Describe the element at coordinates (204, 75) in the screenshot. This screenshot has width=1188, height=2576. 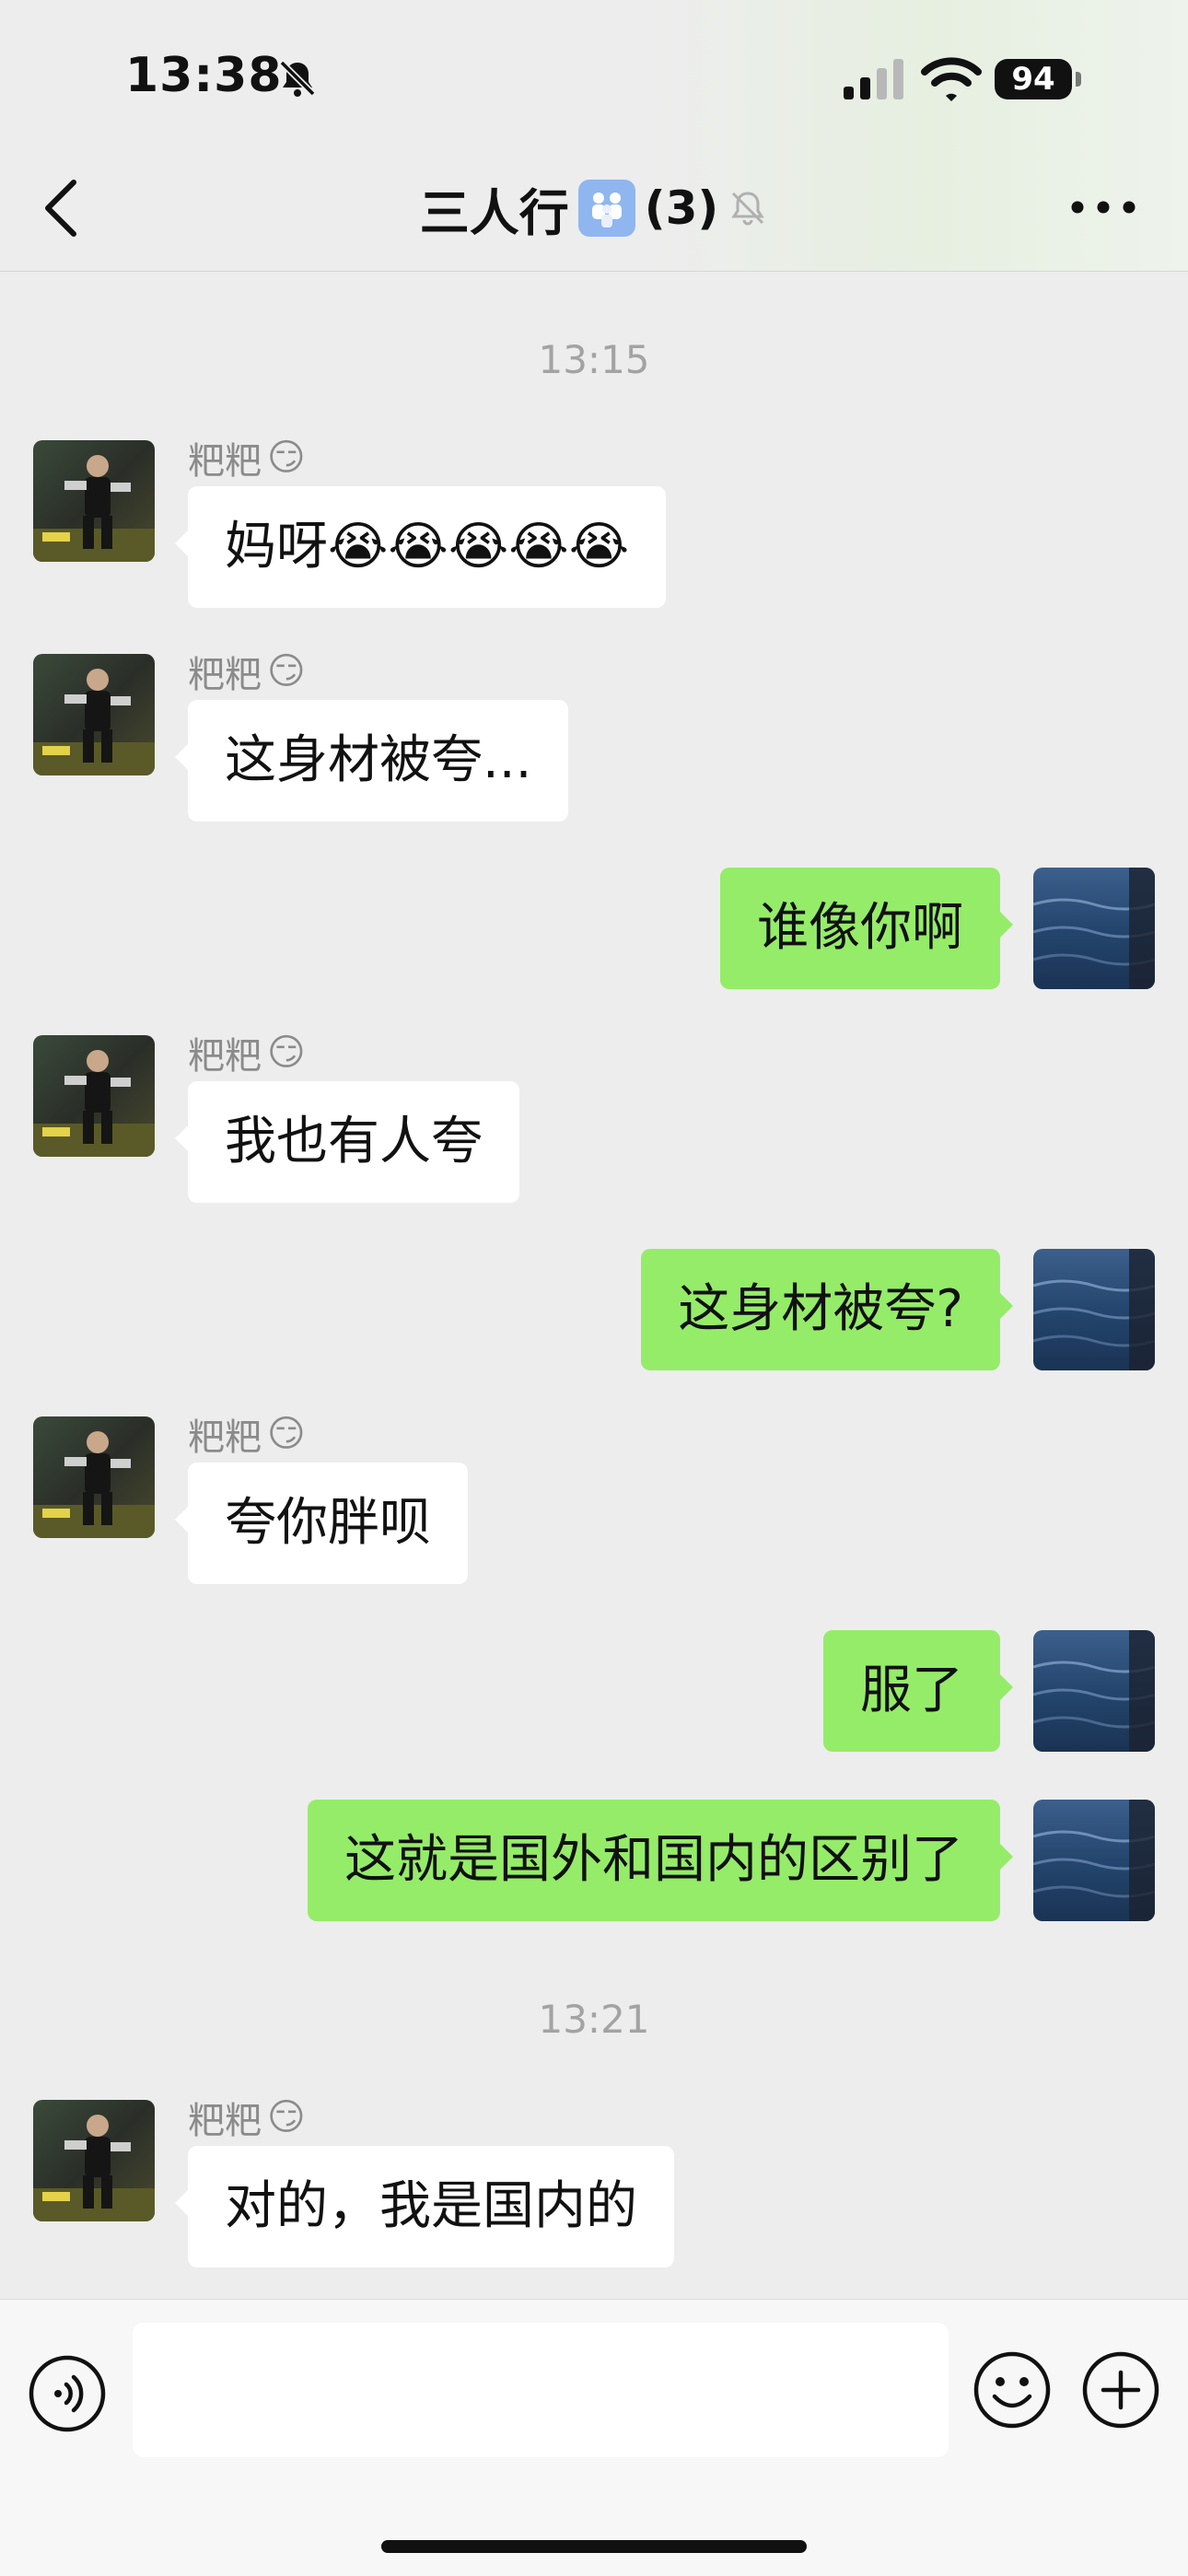
I see `status-time: 13:38` at that location.